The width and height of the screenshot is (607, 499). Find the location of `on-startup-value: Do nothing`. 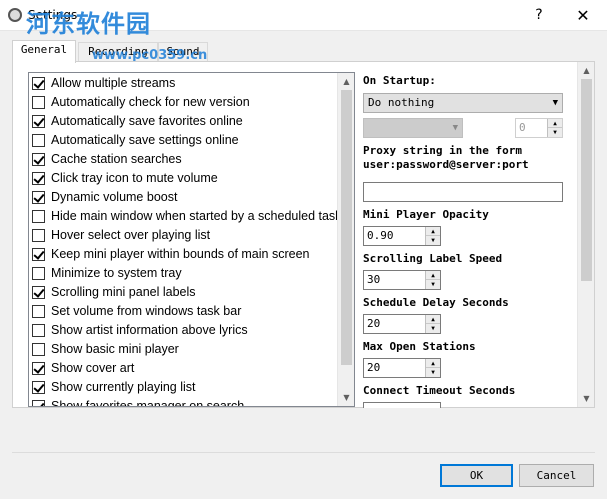

on-startup-value: Do nothing is located at coordinates (401, 102).